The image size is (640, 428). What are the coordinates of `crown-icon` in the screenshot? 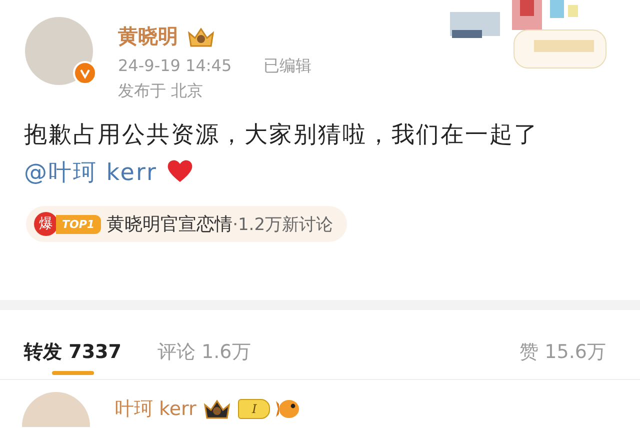 It's located at (217, 409).